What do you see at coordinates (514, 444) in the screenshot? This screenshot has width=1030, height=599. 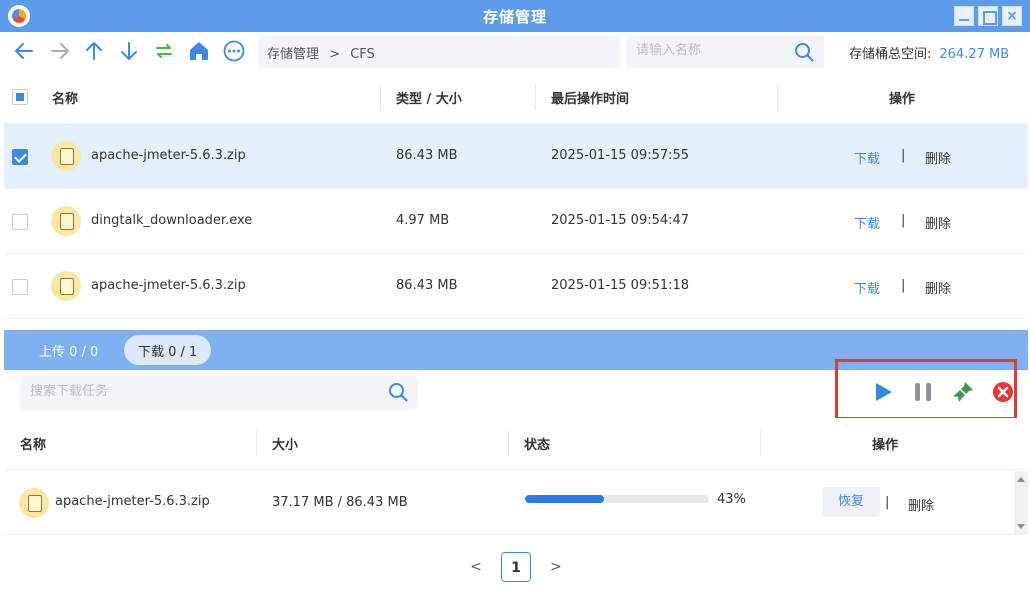 I see `download-table-header: 名称 大小 状态 操作` at bounding box center [514, 444].